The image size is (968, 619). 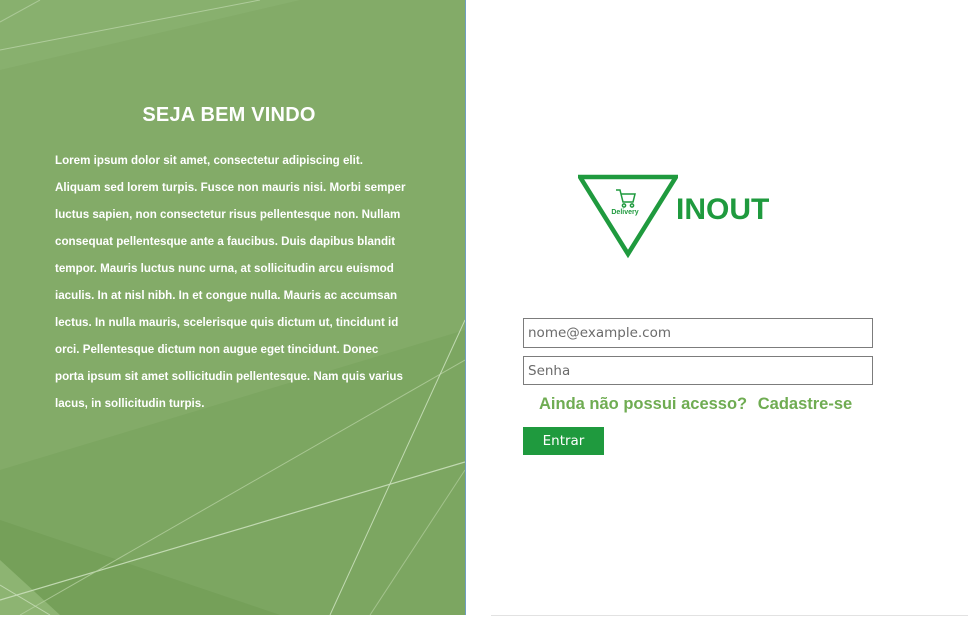 I want to click on register-link: Cadastre-se, so click(x=805, y=404).